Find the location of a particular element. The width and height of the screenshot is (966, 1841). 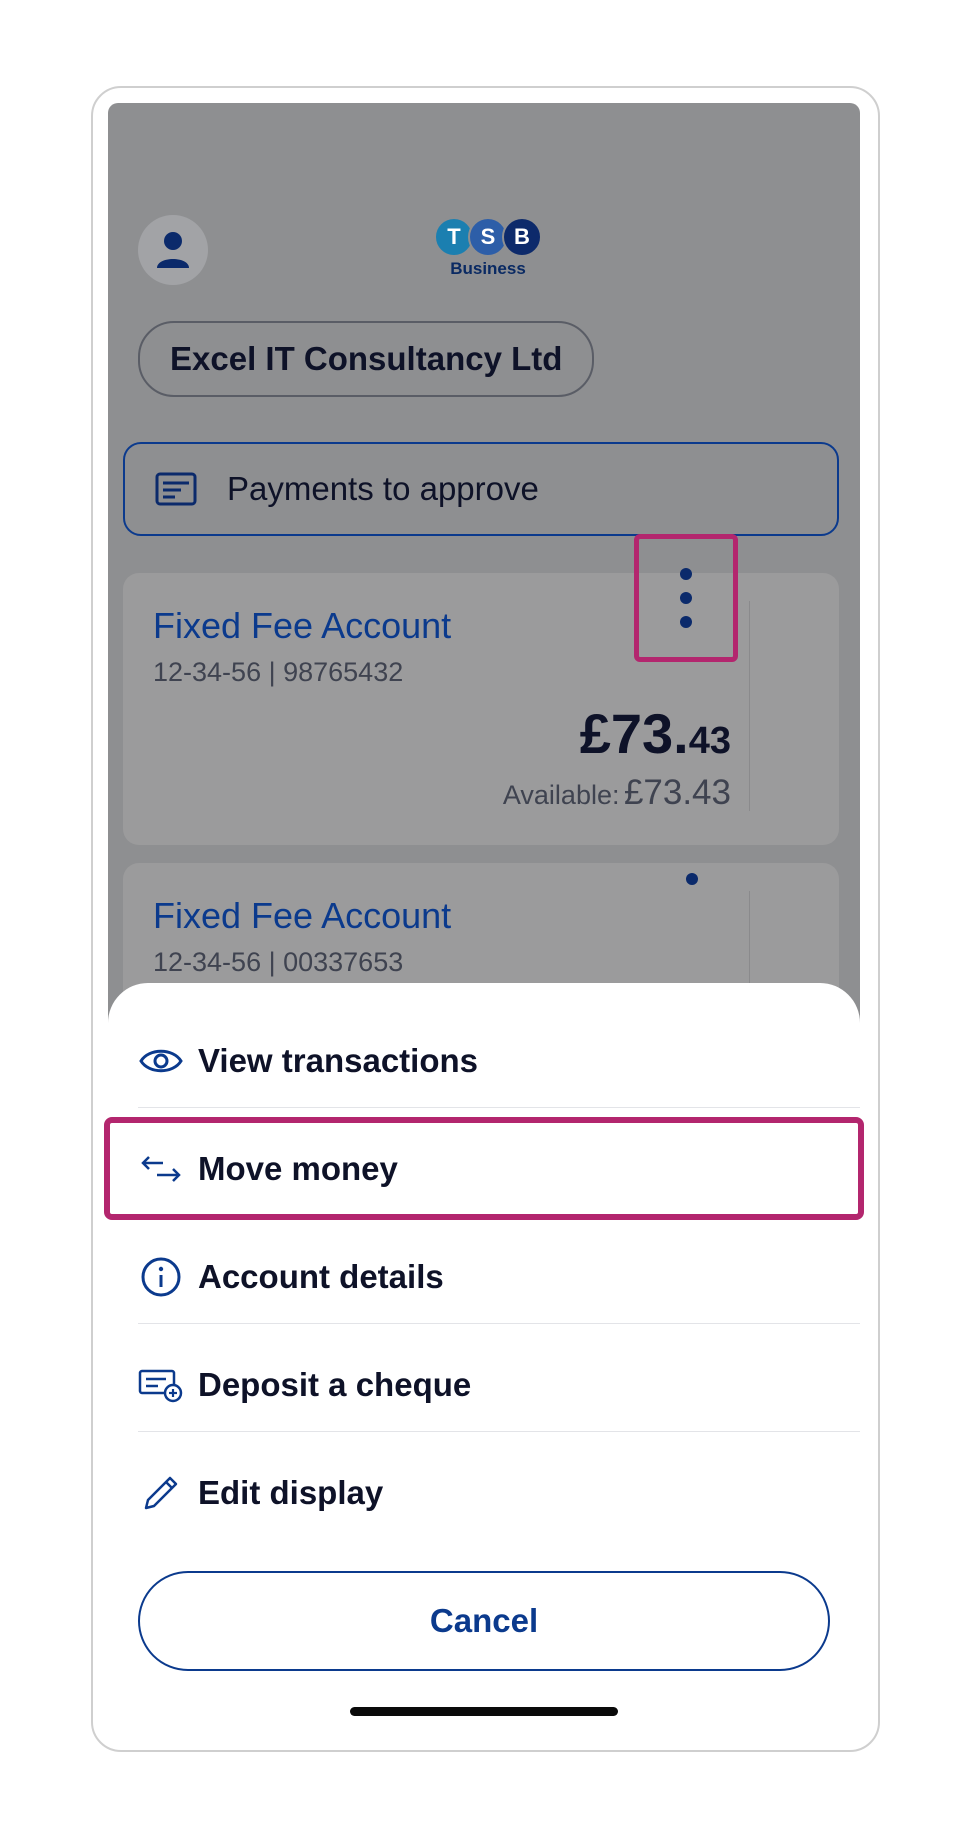

pencil-icon is located at coordinates (161, 1493).